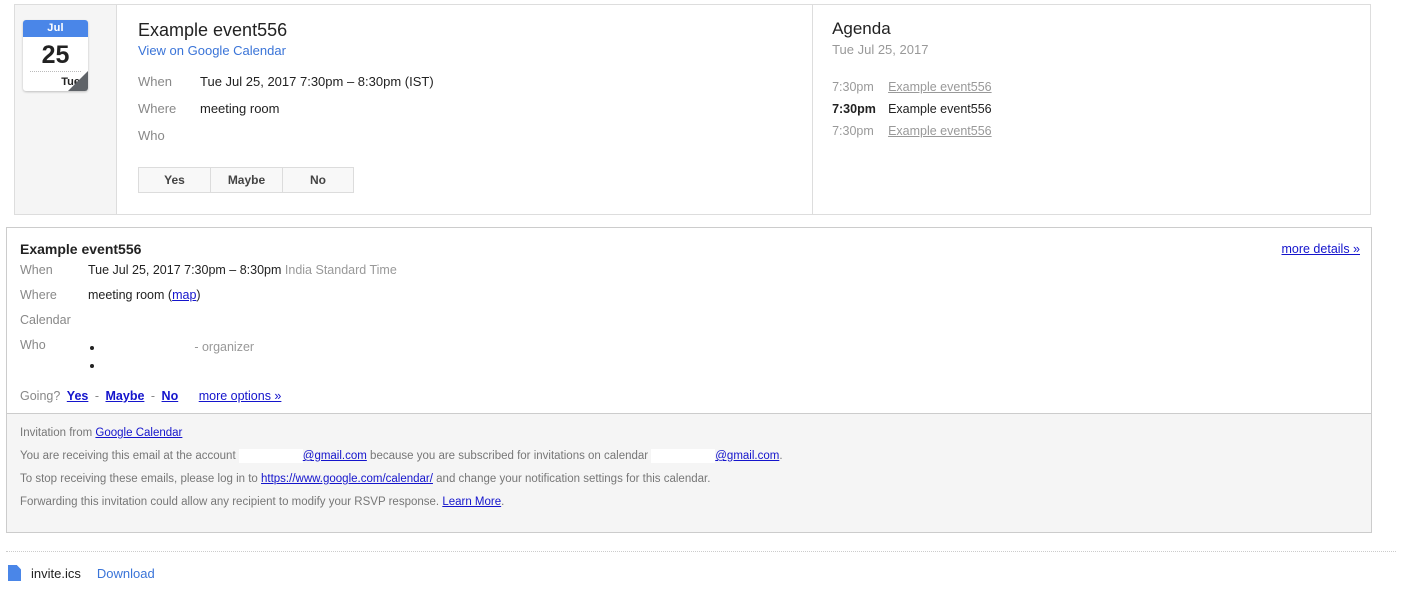  What do you see at coordinates (318, 180) in the screenshot?
I see `rsvp-no-button: No` at bounding box center [318, 180].